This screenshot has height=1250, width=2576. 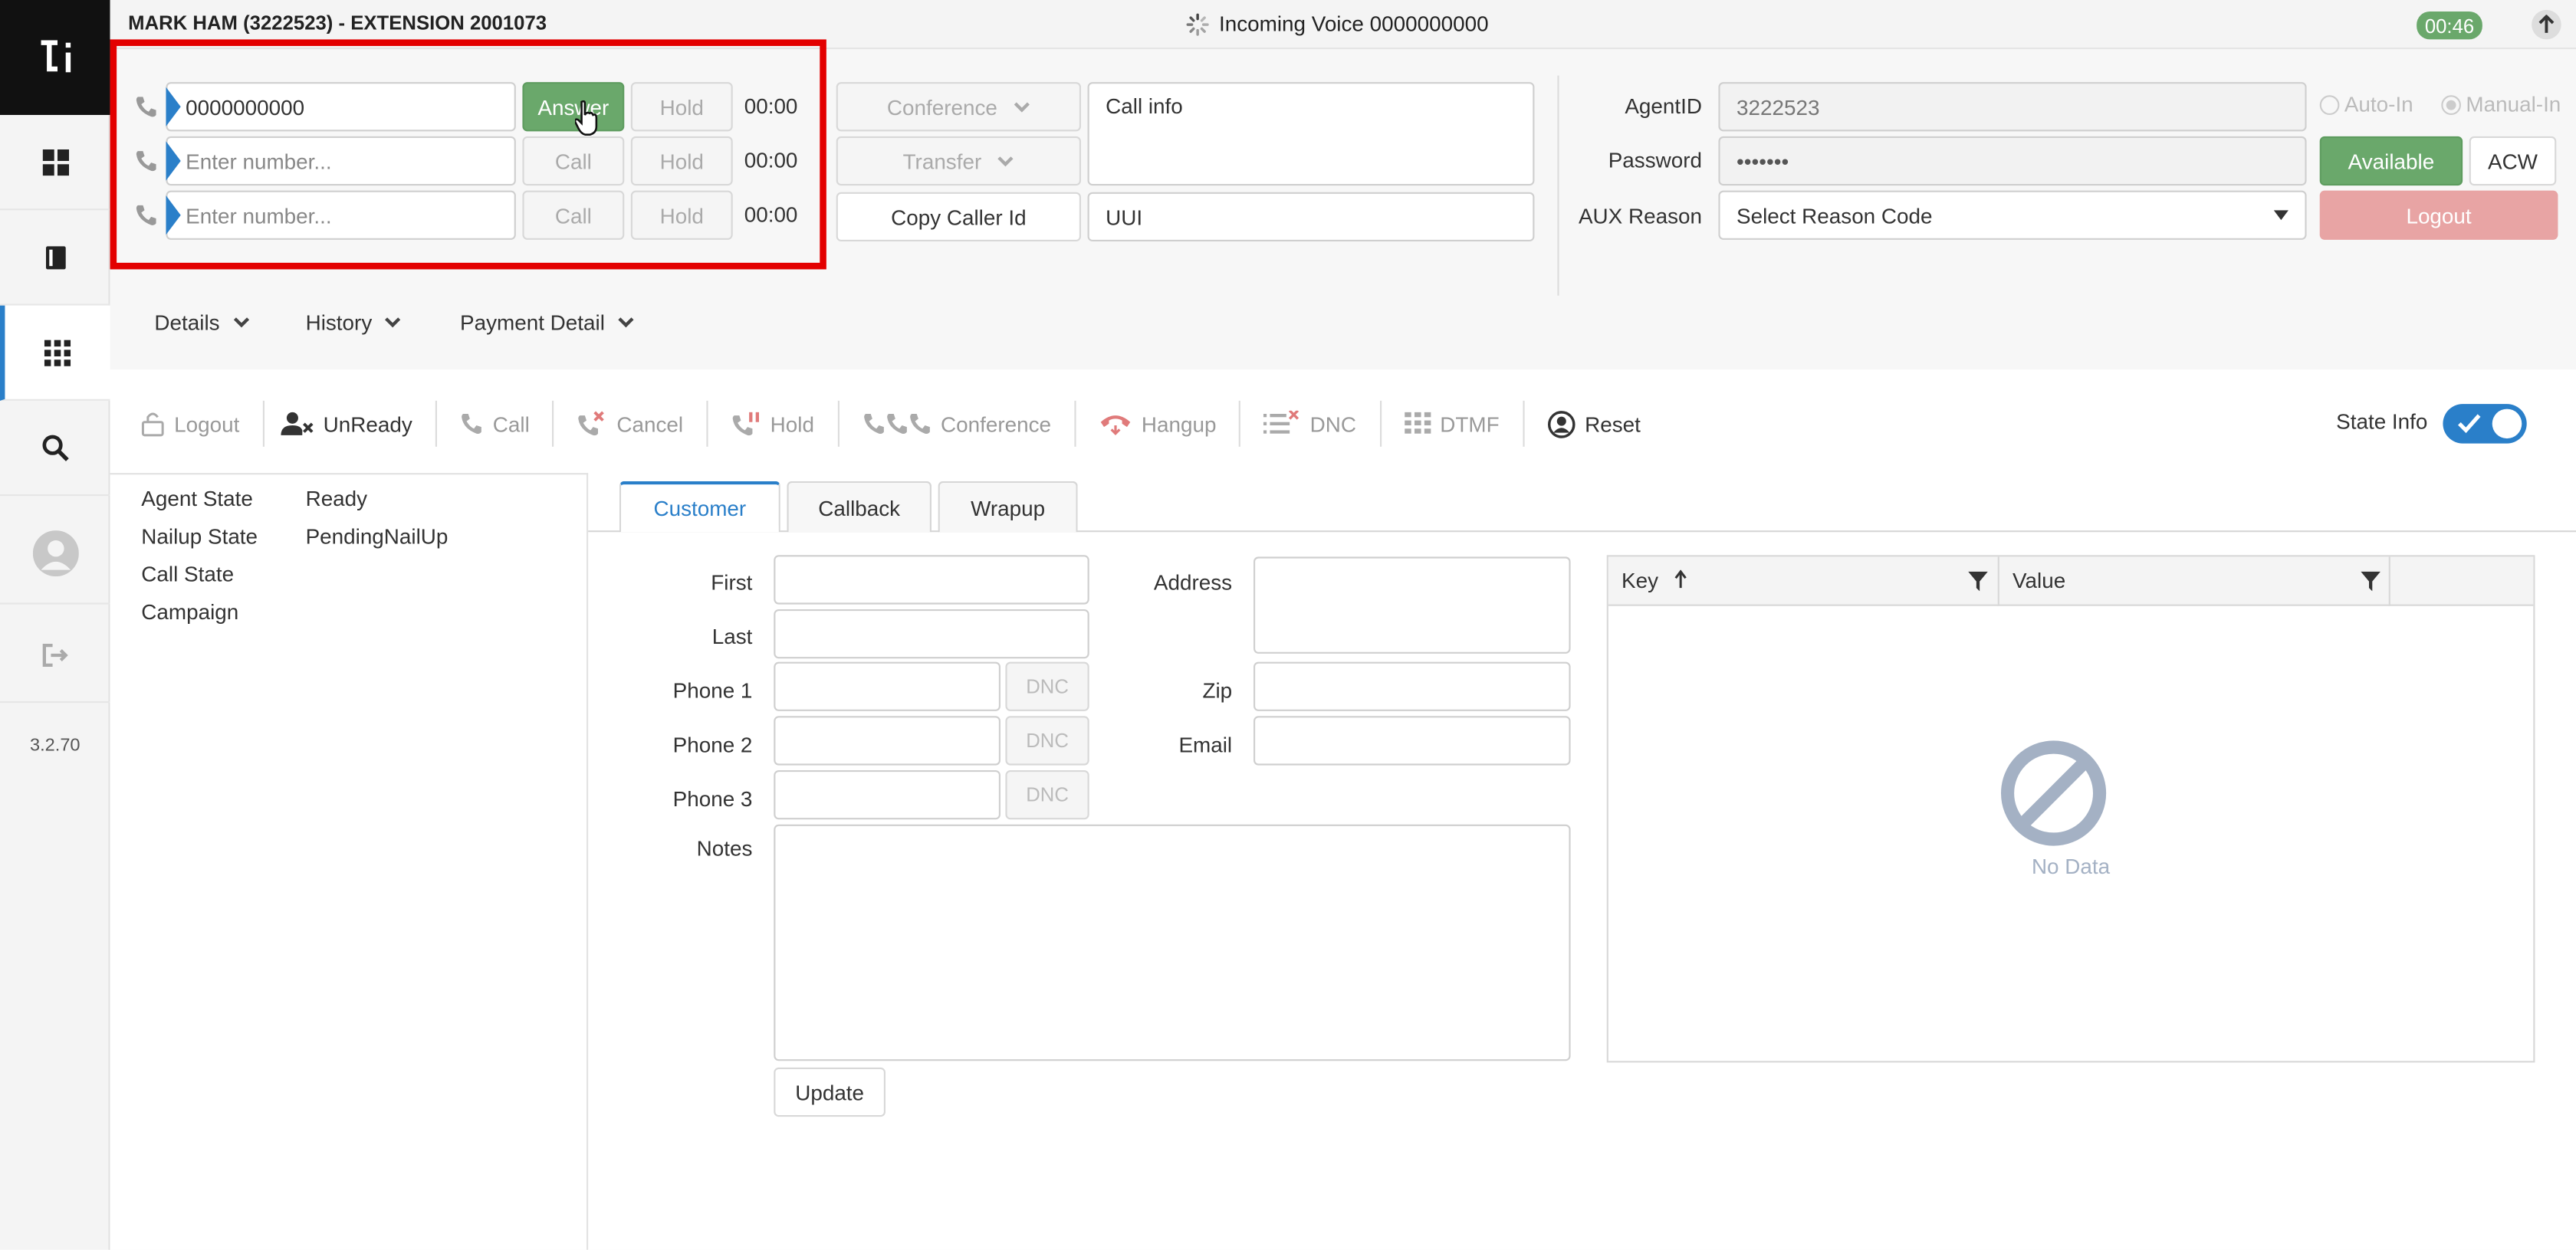 I want to click on toolbar-cancel-label: Cancel, so click(x=650, y=424).